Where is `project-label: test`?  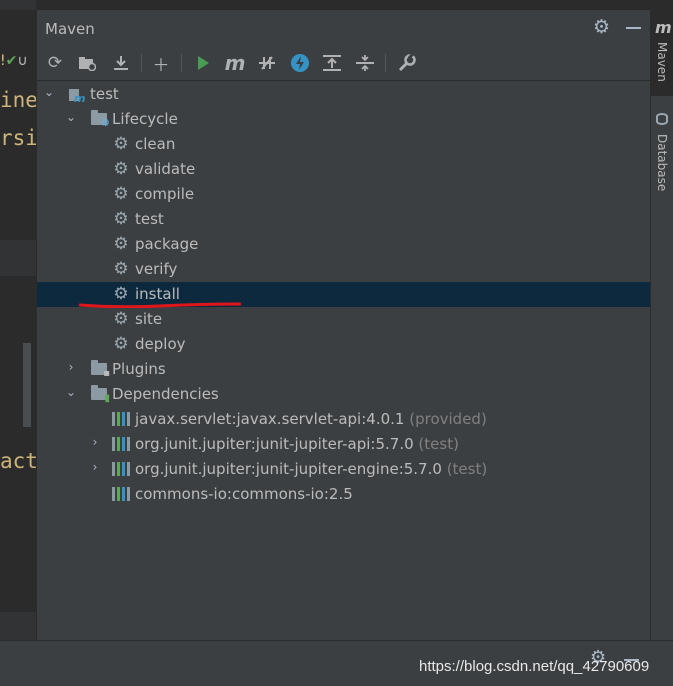
project-label: test is located at coordinates (104, 94).